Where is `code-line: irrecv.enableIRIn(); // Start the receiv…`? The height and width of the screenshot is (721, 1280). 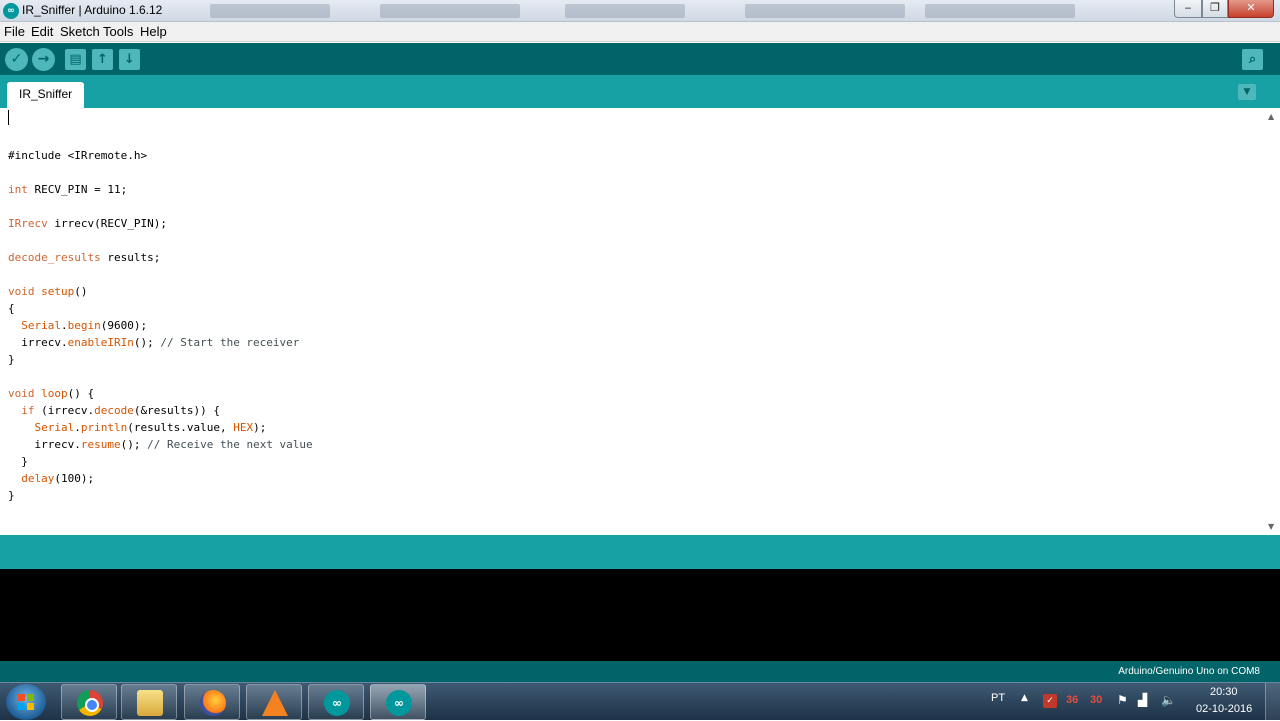
code-line: irrecv.enableIRIn(); // Start the receiv… is located at coordinates (160, 342).